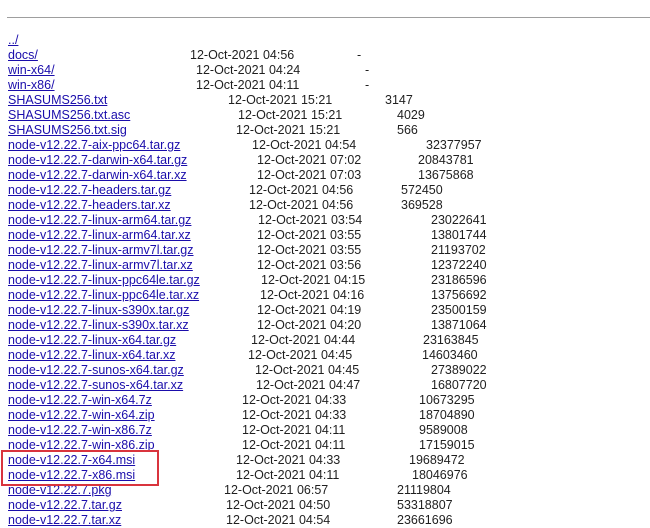 The width and height of the screenshot is (650, 528). I want to click on file-link: node-v12.22.7-win-x86.7z, so click(80, 430).